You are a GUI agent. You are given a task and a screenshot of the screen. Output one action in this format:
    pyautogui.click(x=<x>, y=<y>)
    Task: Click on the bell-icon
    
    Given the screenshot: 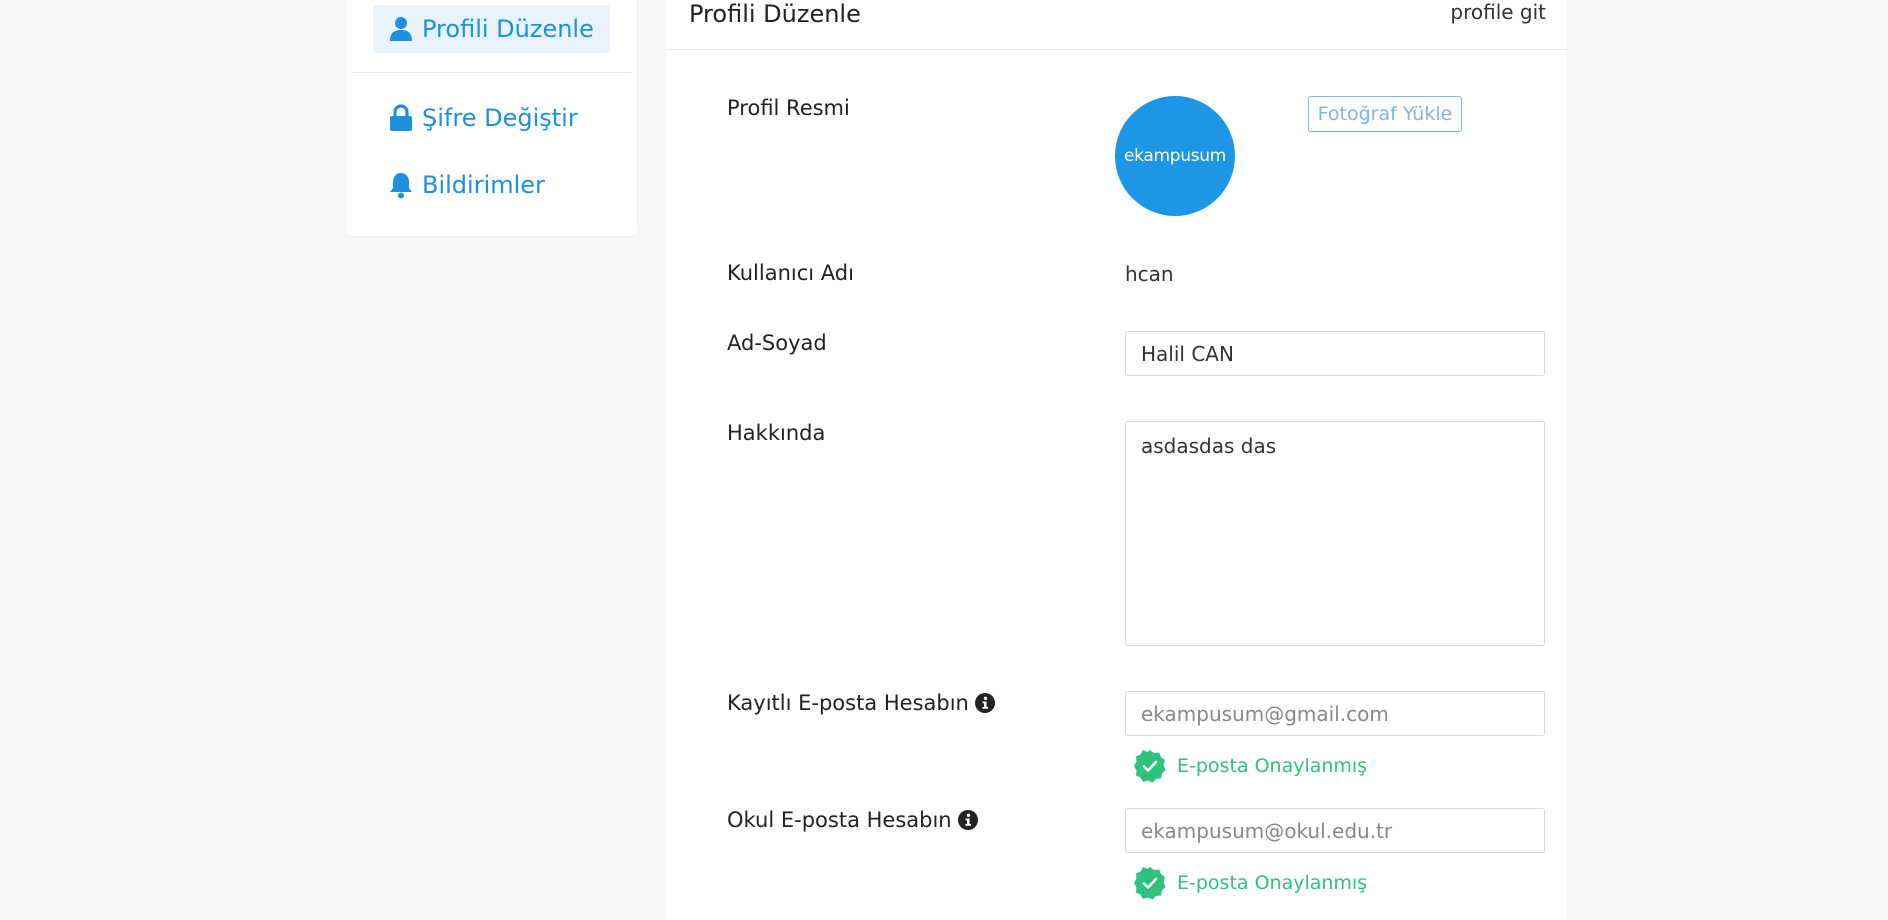 What is the action you would take?
    pyautogui.click(x=401, y=185)
    